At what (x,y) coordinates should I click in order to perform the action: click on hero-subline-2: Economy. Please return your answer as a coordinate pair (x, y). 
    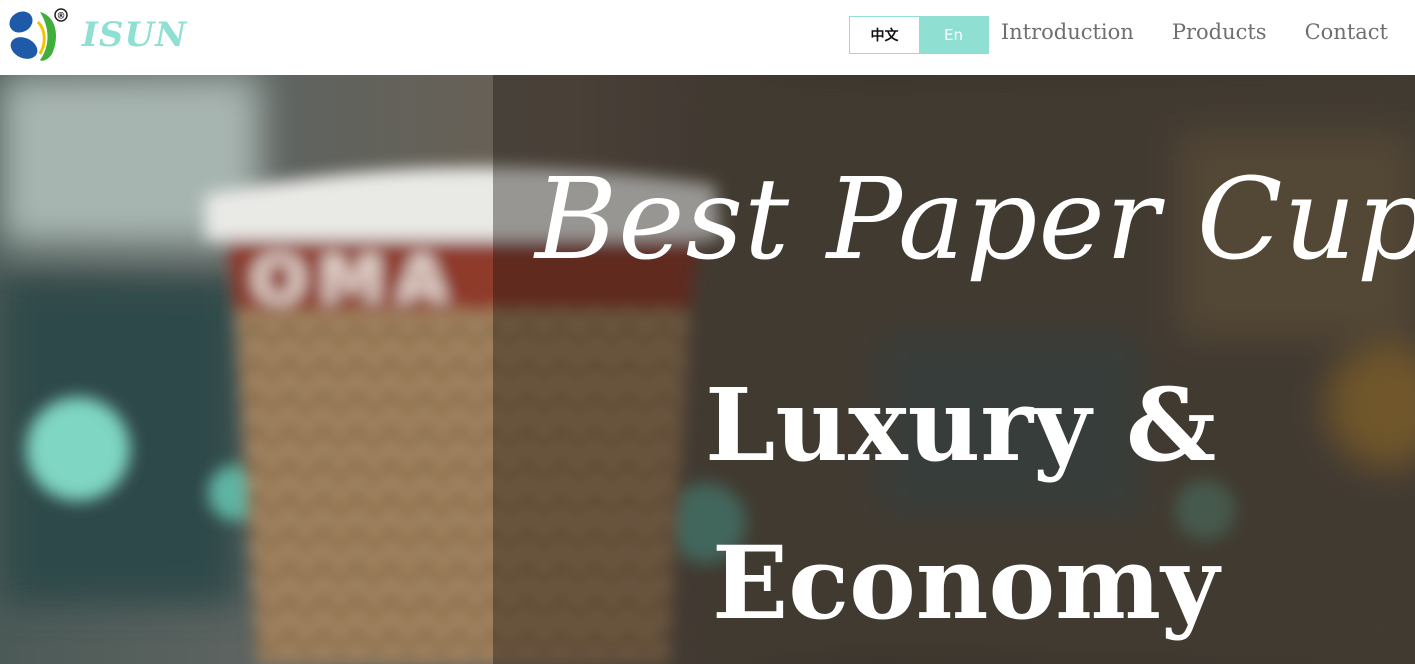
    Looking at the image, I should click on (966, 583).